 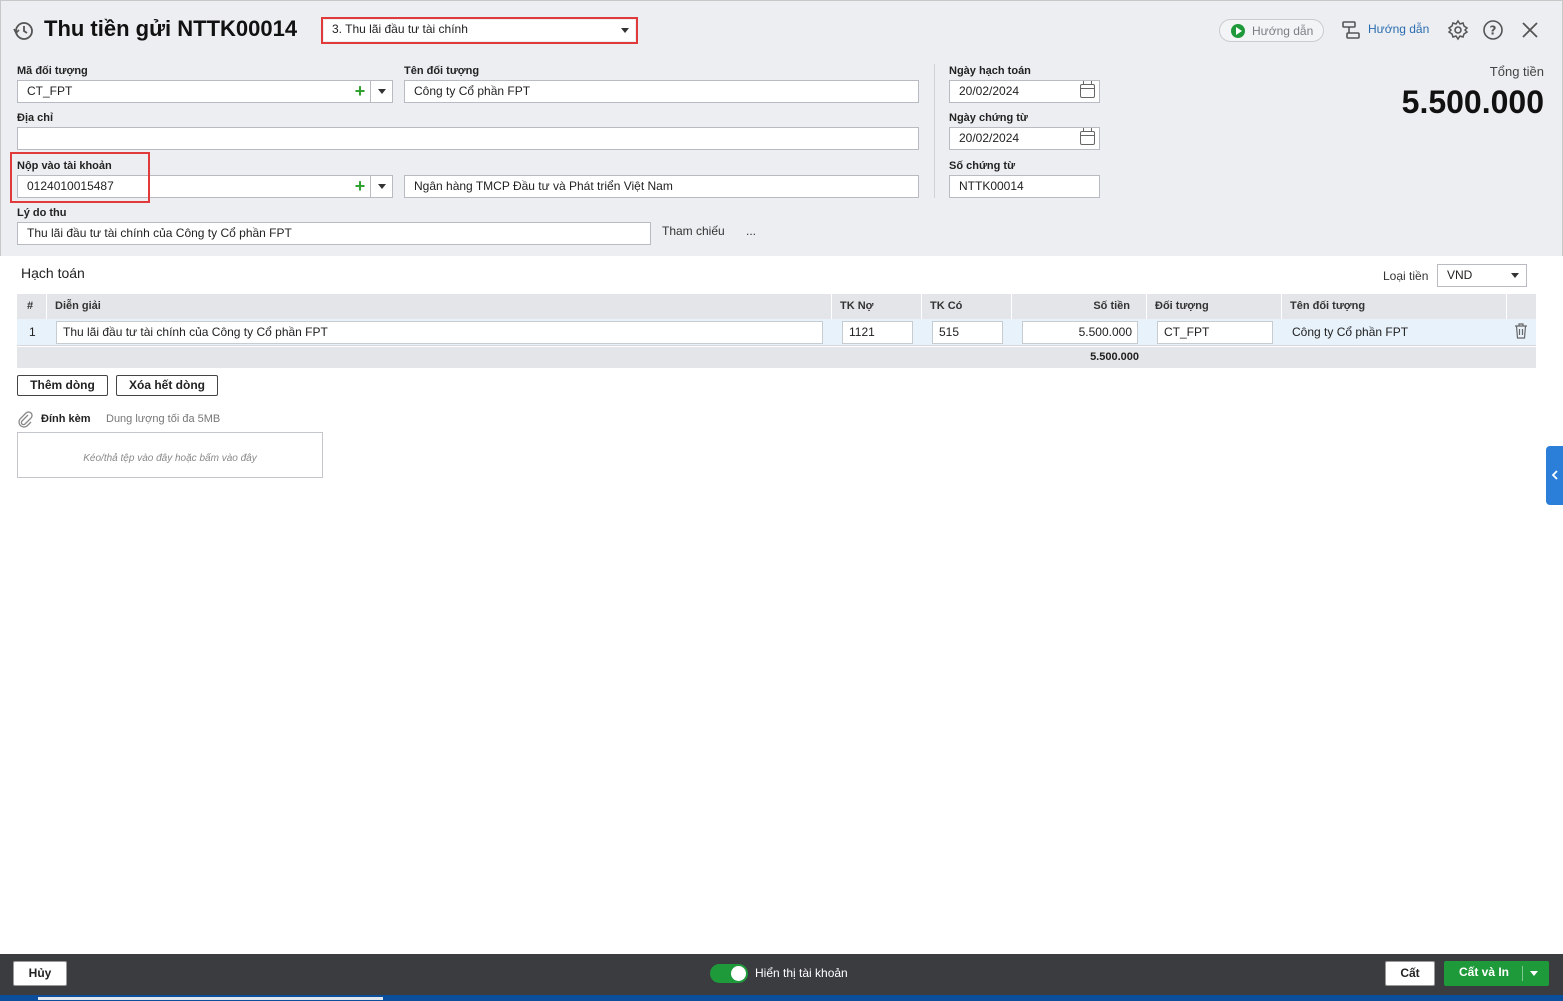 I want to click on add-row-button: Thêm dòng, so click(x=62, y=385).